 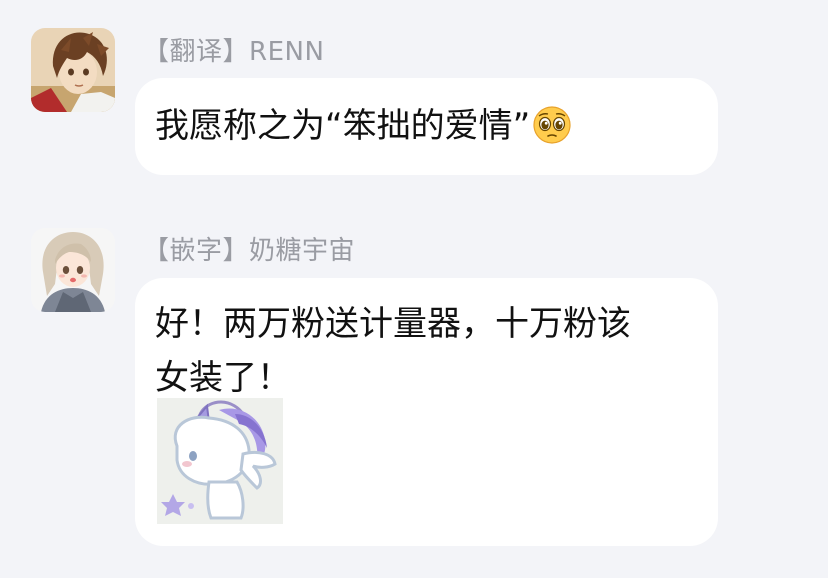 I want to click on anime-girl-avatar-icon, so click(x=73, y=270).